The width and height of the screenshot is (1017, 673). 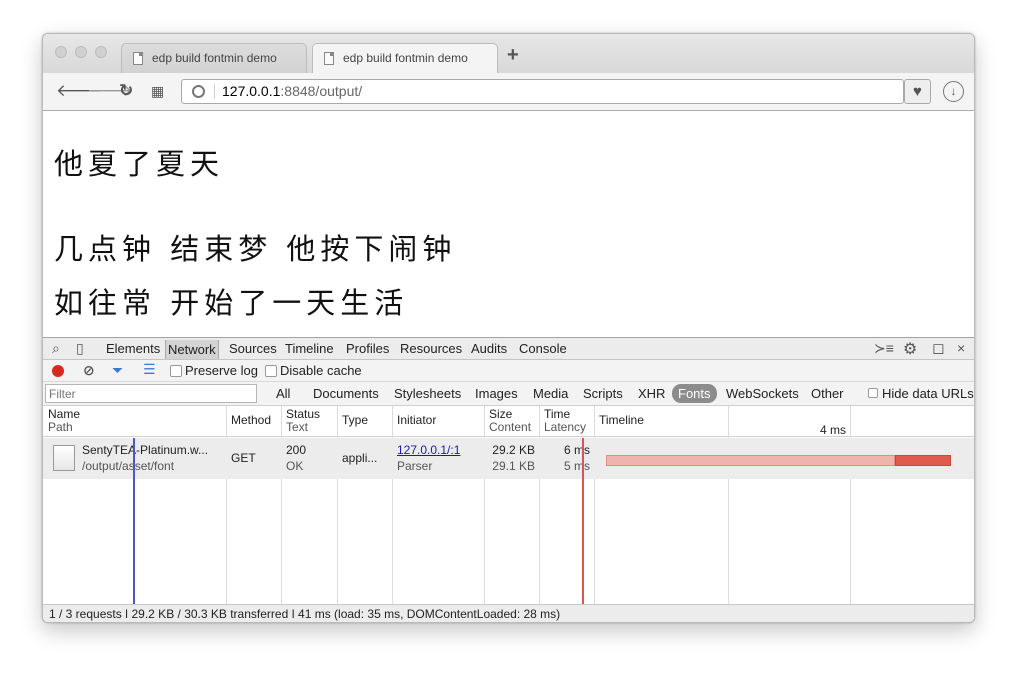 What do you see at coordinates (694, 393) in the screenshot?
I see `filter-fonts: Fonts` at bounding box center [694, 393].